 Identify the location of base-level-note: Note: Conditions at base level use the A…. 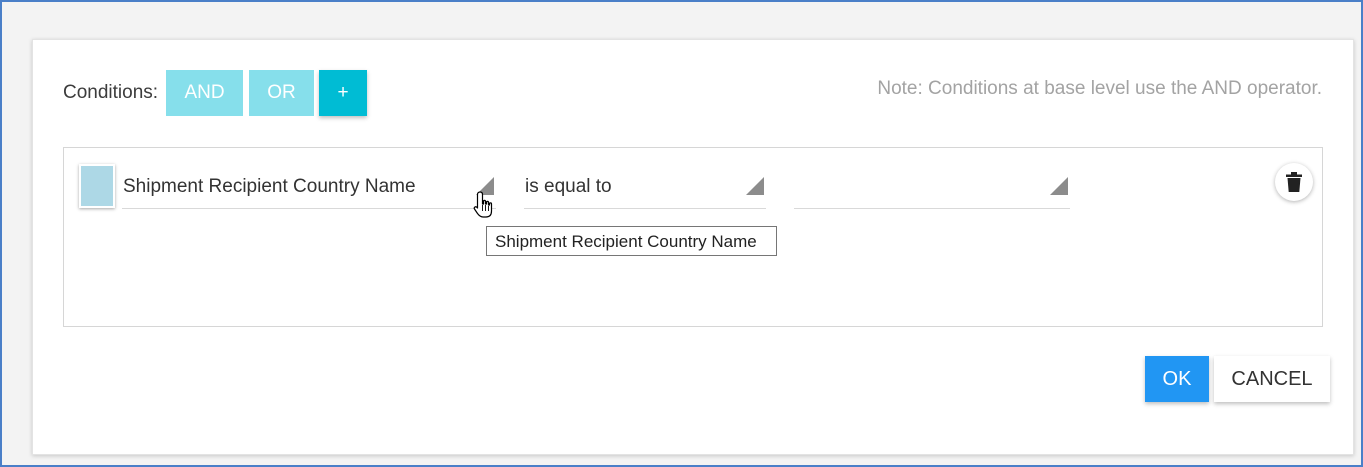
(1099, 88).